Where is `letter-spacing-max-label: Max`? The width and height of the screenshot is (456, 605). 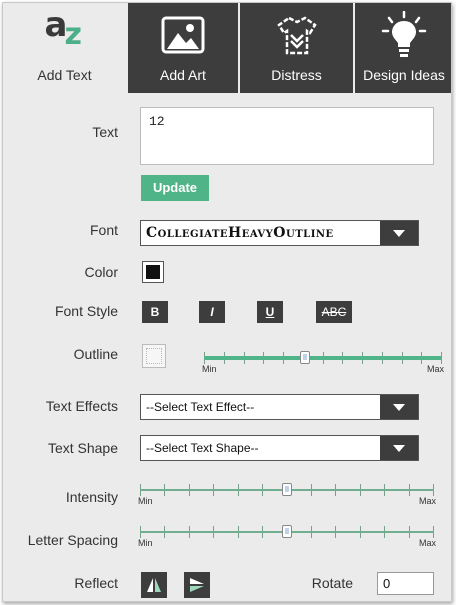 letter-spacing-max-label: Max is located at coordinates (427, 543).